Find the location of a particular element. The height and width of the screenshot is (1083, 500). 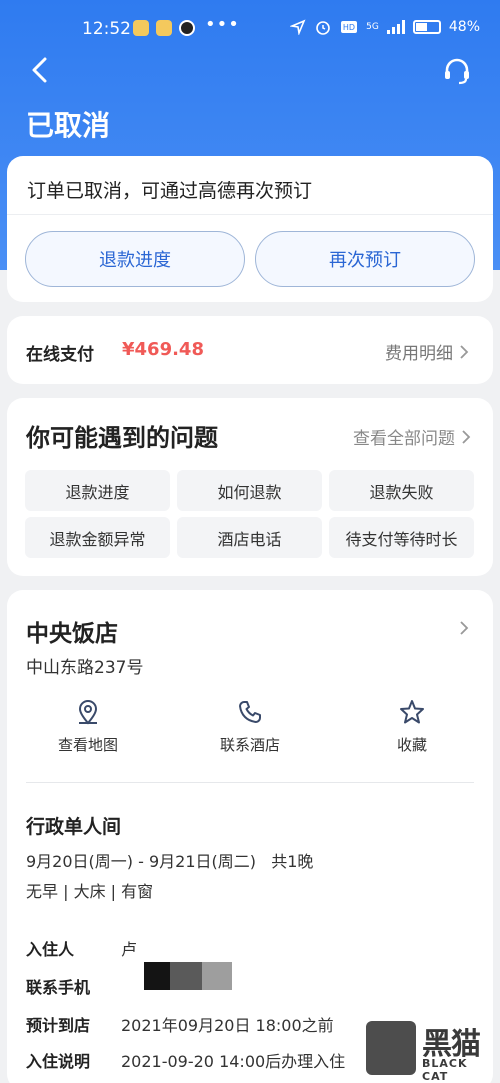

room-name: 行政单人间 is located at coordinates (74, 827).